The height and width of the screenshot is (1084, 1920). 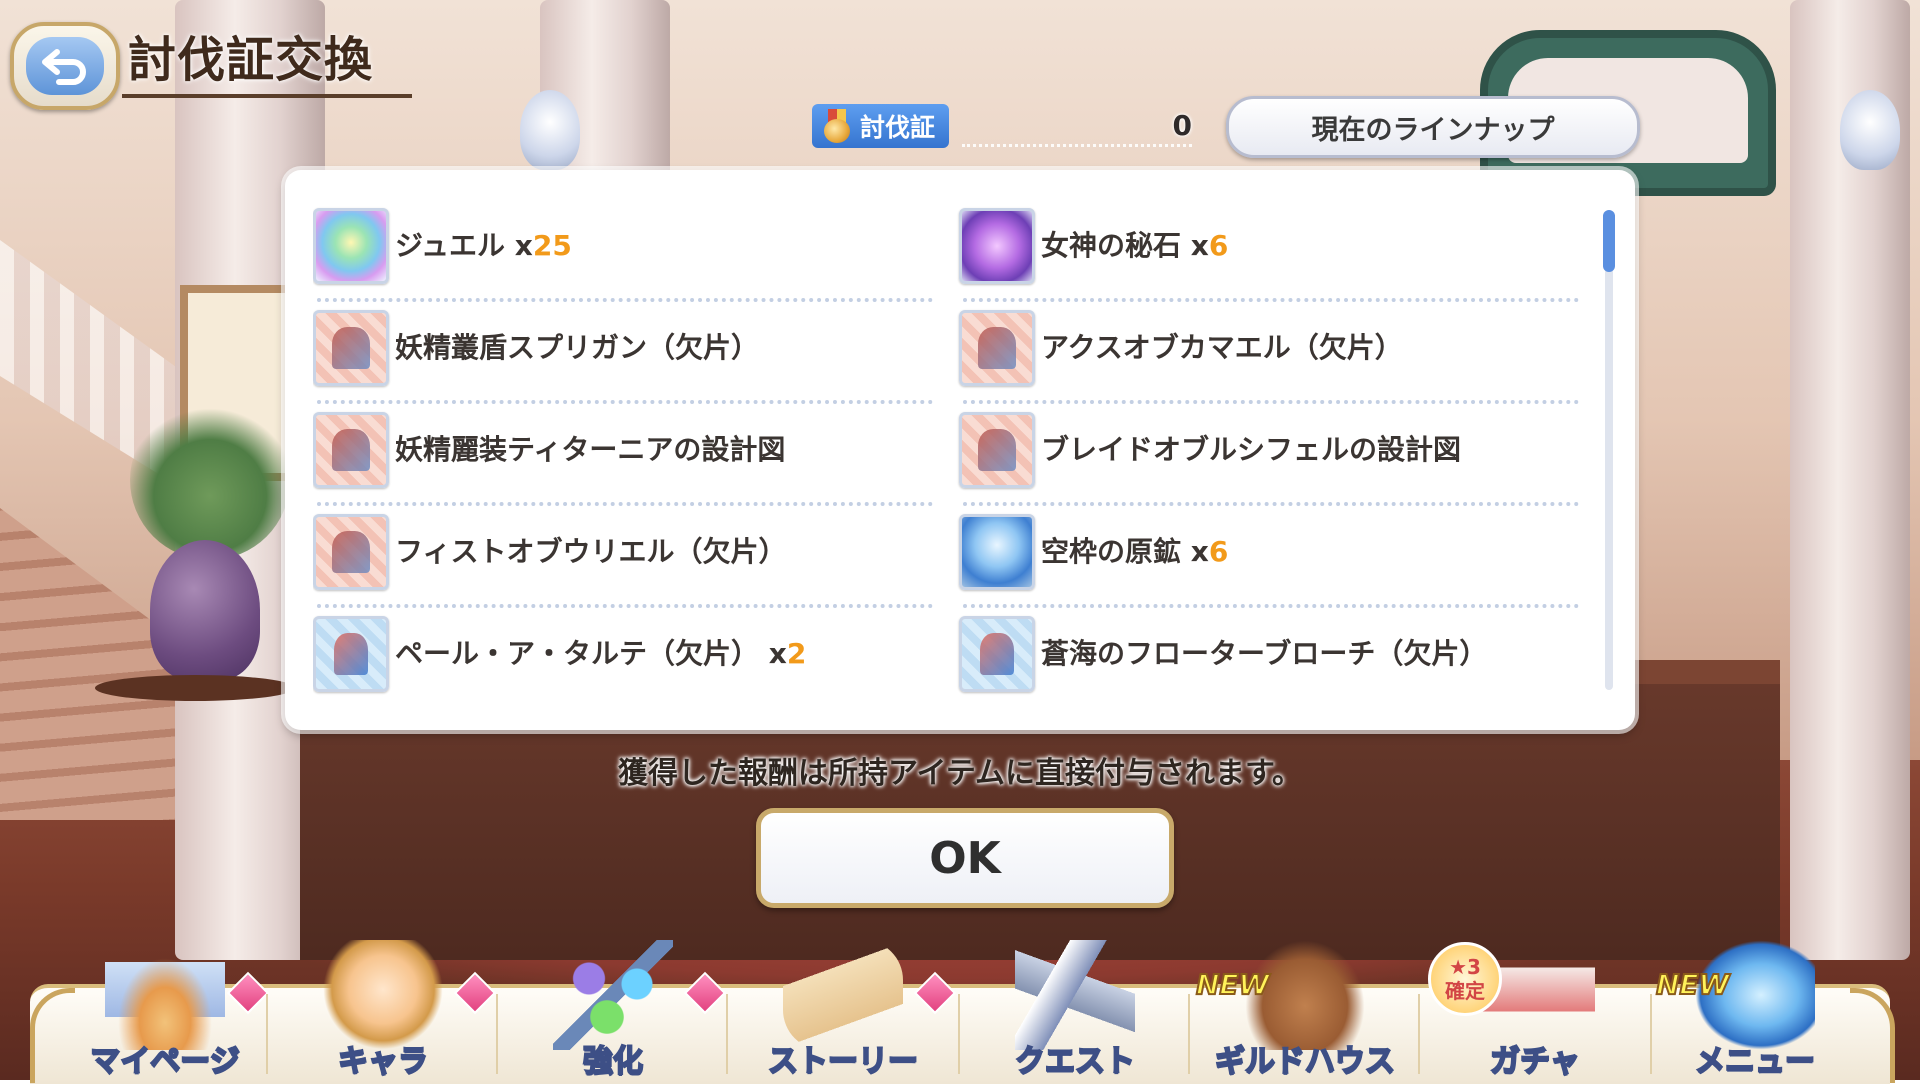 What do you see at coordinates (613, 995) in the screenshot?
I see `enhance-icon` at bounding box center [613, 995].